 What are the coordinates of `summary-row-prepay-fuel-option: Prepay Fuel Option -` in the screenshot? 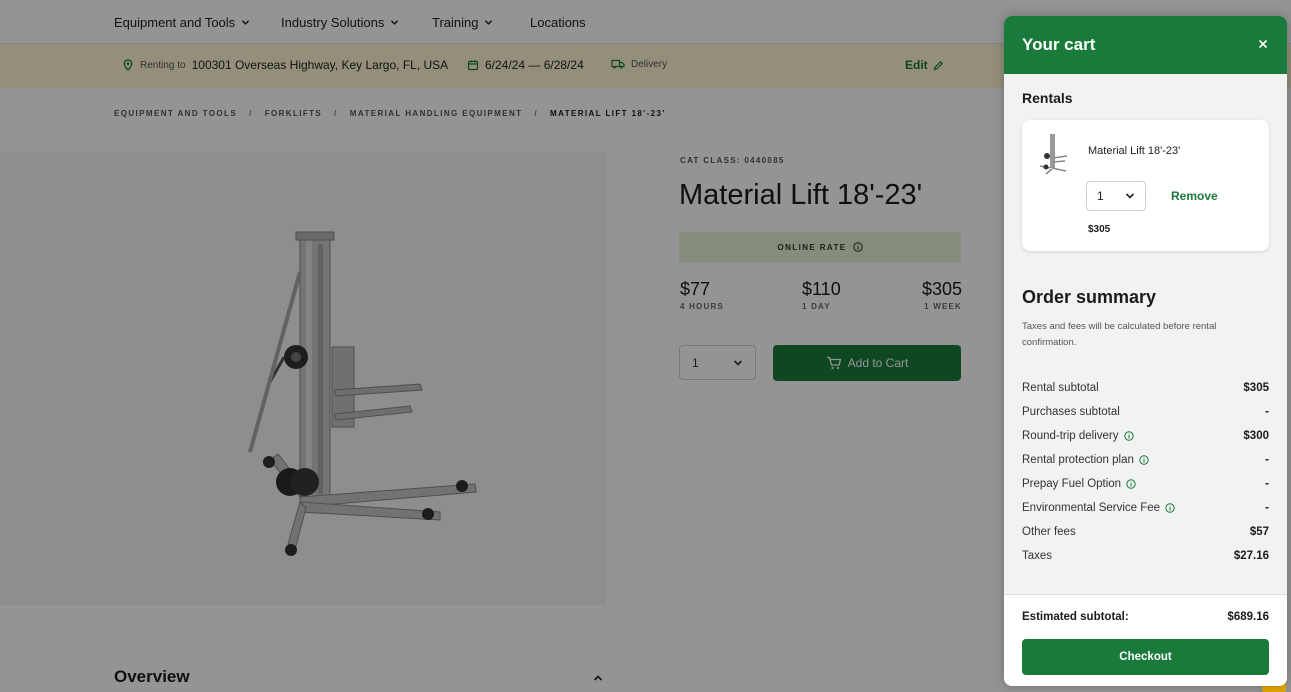 It's located at (1145, 484).